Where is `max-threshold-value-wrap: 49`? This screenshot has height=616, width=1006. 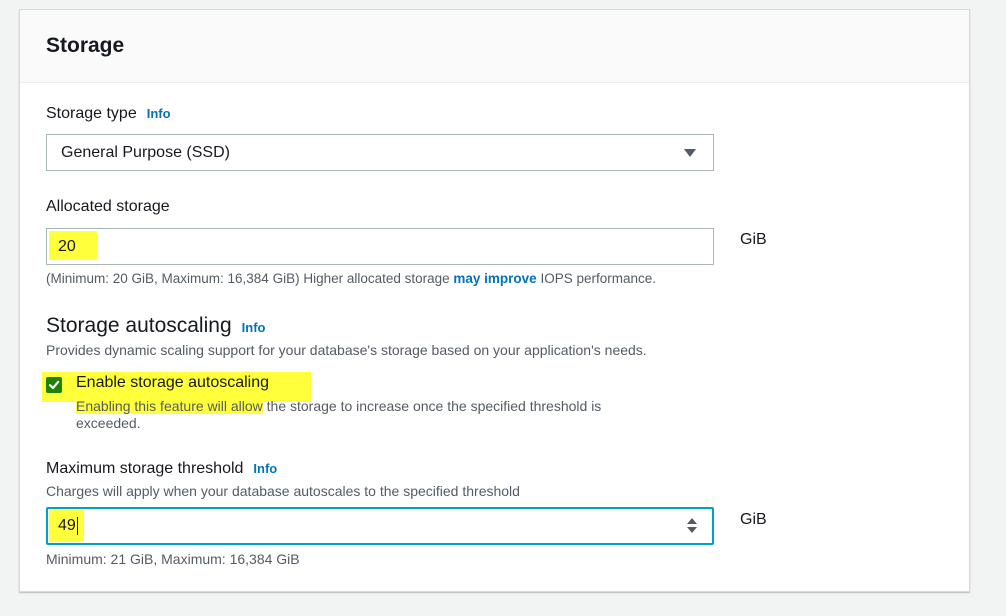 max-threshold-value-wrap: 49 is located at coordinates (66, 526).